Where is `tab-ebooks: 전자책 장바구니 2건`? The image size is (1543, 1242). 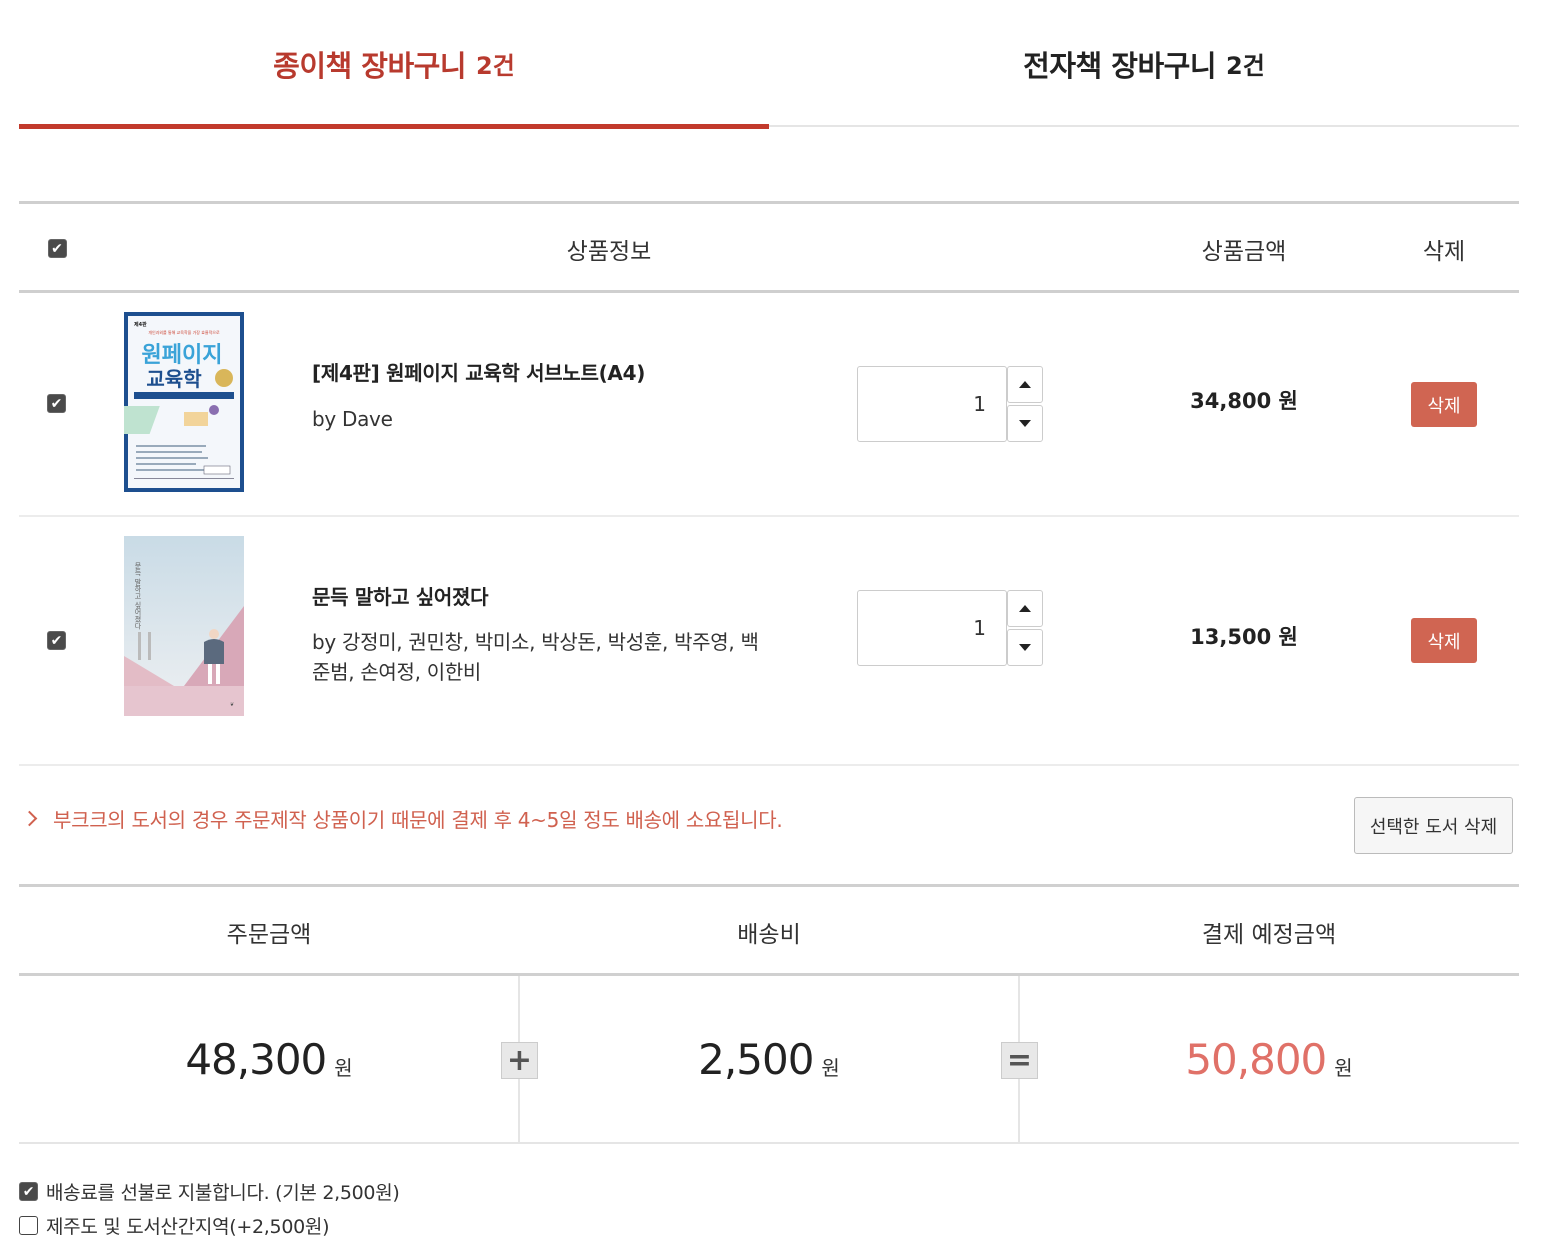 tab-ebooks: 전자책 장바구니 2건 is located at coordinates (1144, 63).